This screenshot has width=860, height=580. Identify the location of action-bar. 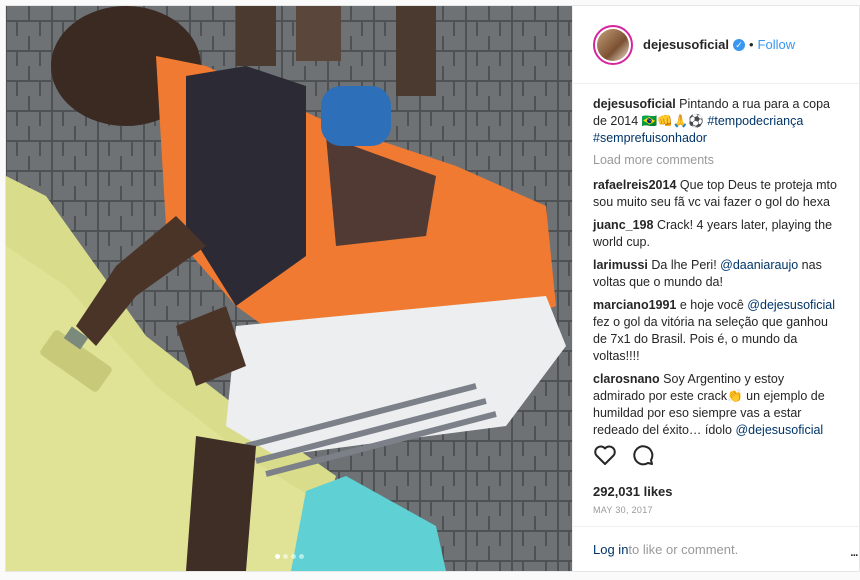
(624, 455).